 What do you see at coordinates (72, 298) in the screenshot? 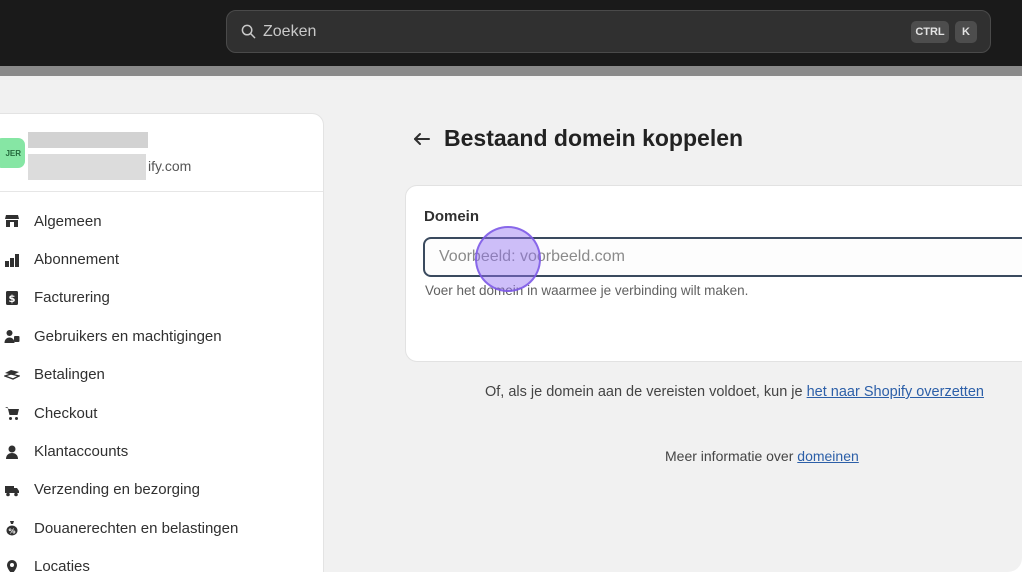
I see `sidebar-item-label: Facturering` at bounding box center [72, 298].